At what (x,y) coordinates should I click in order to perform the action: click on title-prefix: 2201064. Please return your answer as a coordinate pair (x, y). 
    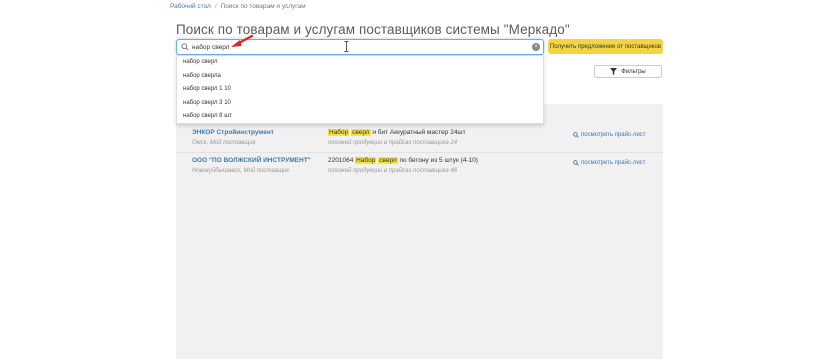
    Looking at the image, I should click on (342, 160).